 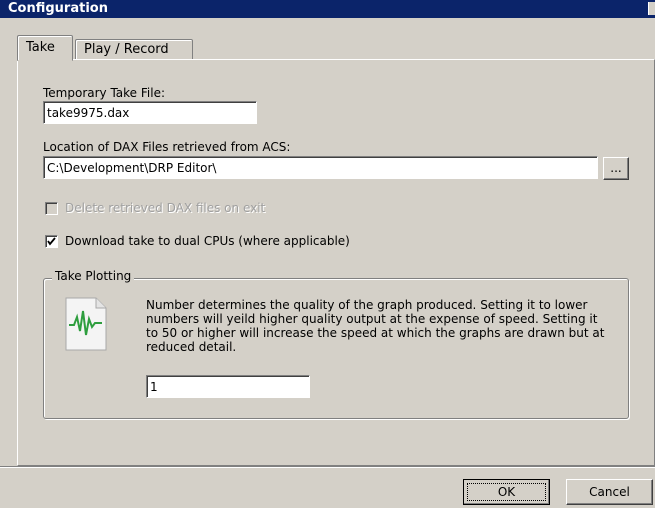 I want to click on checkmark-icon, so click(x=51, y=241).